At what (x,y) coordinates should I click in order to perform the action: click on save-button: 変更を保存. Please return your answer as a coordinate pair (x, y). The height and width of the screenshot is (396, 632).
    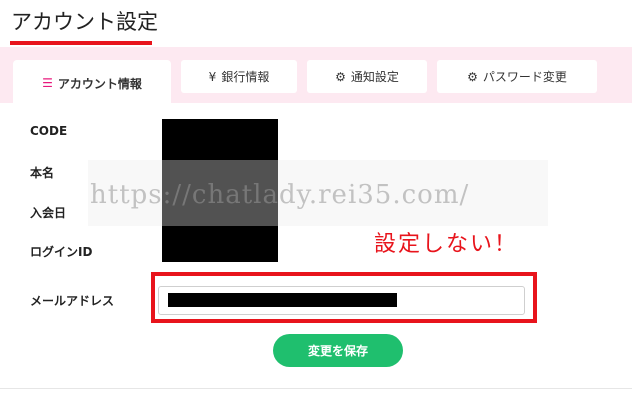
    Looking at the image, I should click on (338, 350).